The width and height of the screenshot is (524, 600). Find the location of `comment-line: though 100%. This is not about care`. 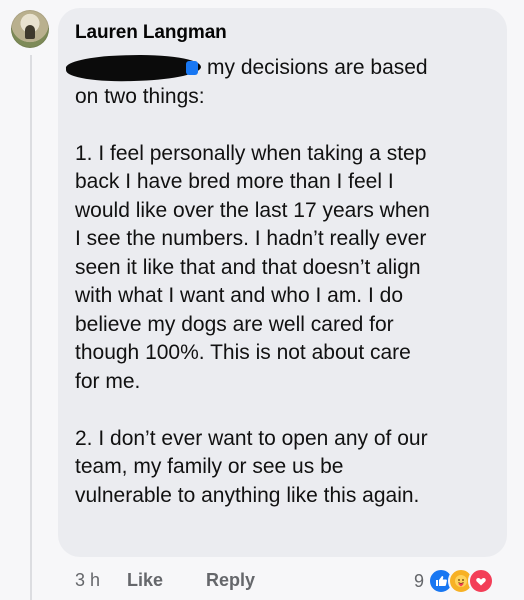

comment-line: though 100%. This is not about care is located at coordinates (243, 352).